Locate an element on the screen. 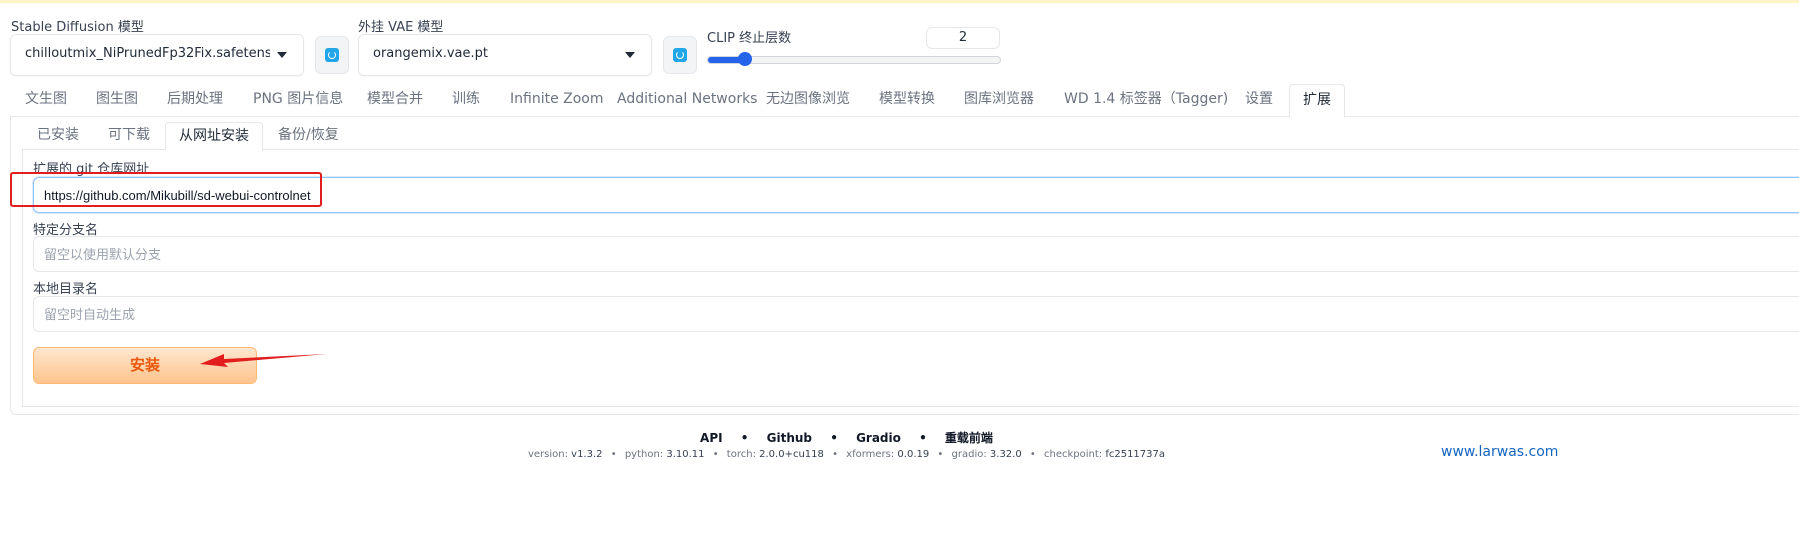 Image resolution: width=1799 pixels, height=555 pixels. sd-model-label: Stable Diffusion 模型 is located at coordinates (77, 27).